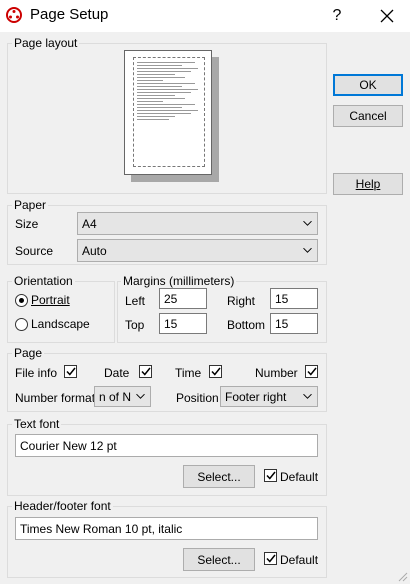  Describe the element at coordinates (43, 281) in the screenshot. I see `orientation-label: Orientation` at that location.